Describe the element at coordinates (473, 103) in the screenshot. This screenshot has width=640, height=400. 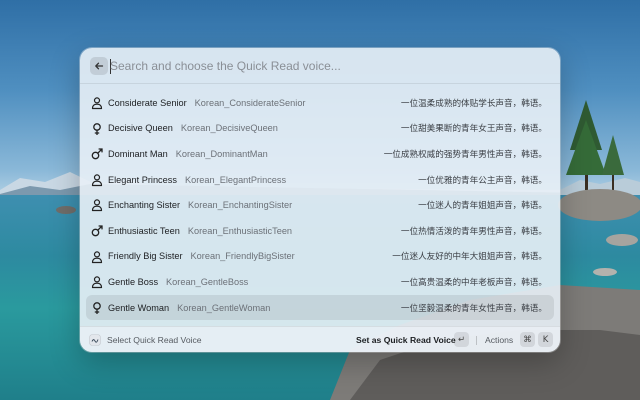
I see `voice-description: 一位温柔成熟的体贴学长声音，韩语。` at that location.